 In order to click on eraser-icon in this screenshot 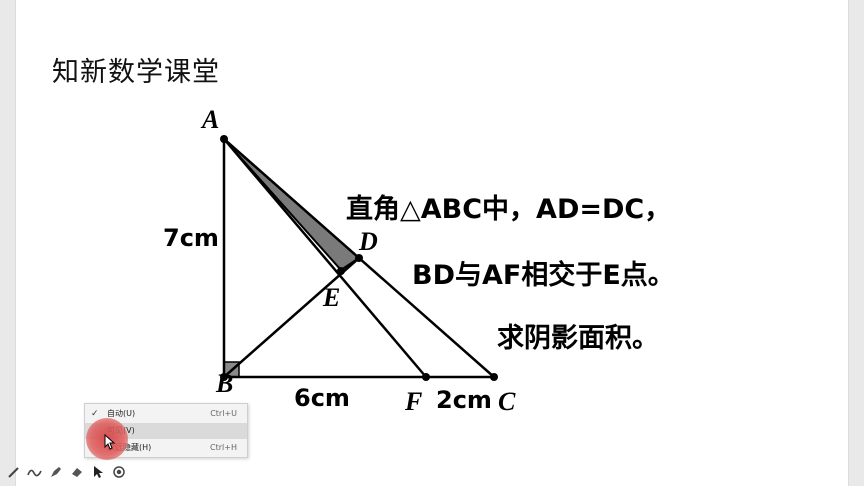, I will do `click(77, 472)`.